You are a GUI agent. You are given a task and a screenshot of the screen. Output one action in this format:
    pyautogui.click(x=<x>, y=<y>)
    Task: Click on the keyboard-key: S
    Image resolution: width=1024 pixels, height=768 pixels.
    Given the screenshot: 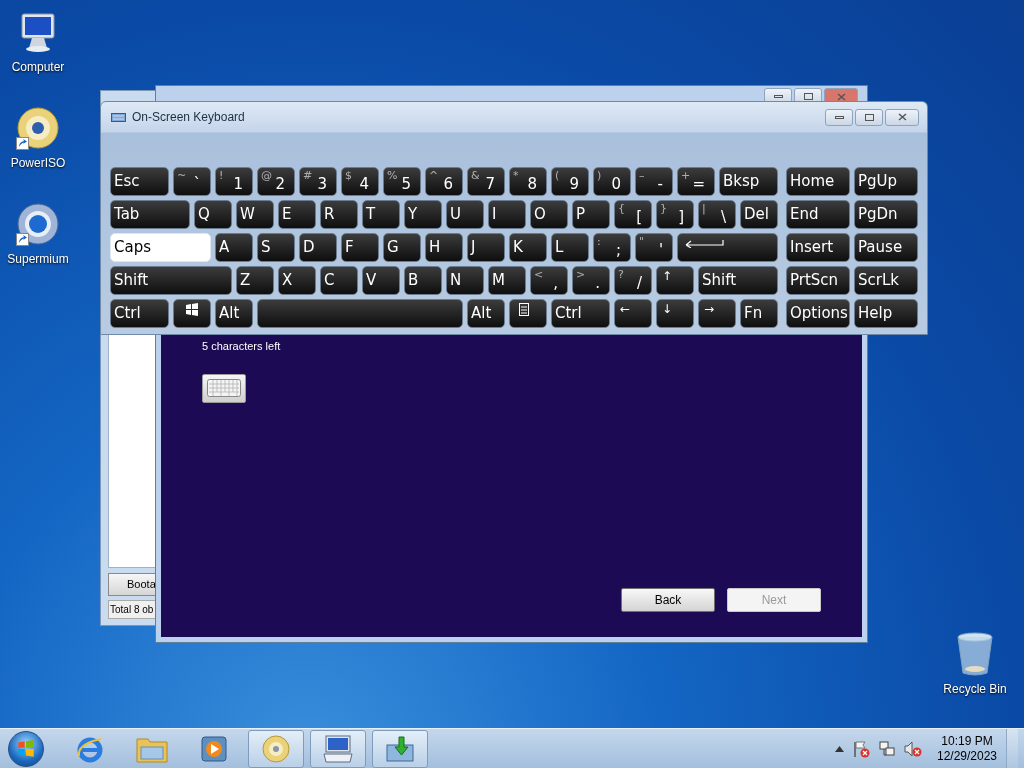 What is the action you would take?
    pyautogui.click(x=276, y=247)
    